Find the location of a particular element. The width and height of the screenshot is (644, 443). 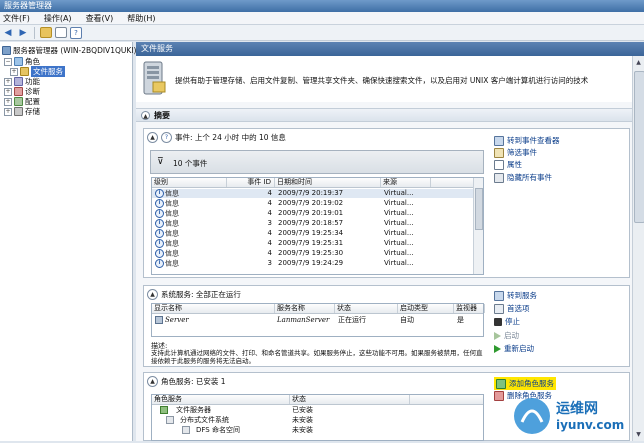

collapse-events-icon: ▲ is located at coordinates (152, 137).